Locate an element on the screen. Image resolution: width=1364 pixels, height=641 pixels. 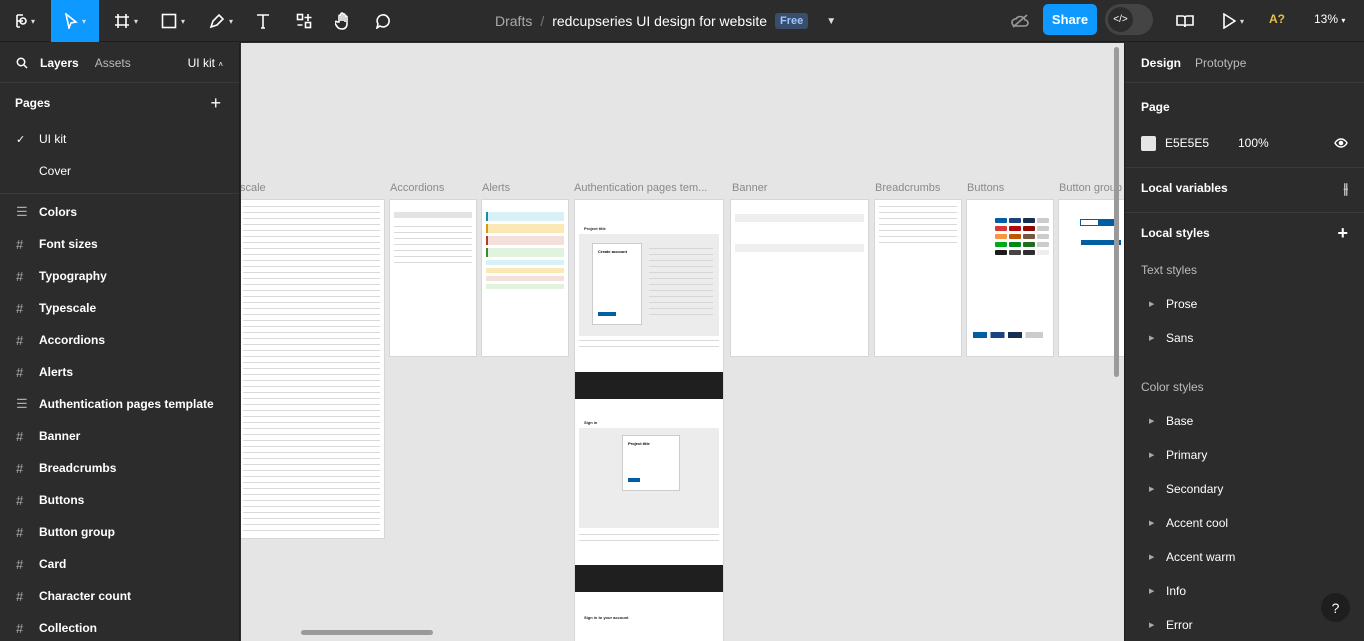
frame-breadcrumbs is located at coordinates (918, 278).